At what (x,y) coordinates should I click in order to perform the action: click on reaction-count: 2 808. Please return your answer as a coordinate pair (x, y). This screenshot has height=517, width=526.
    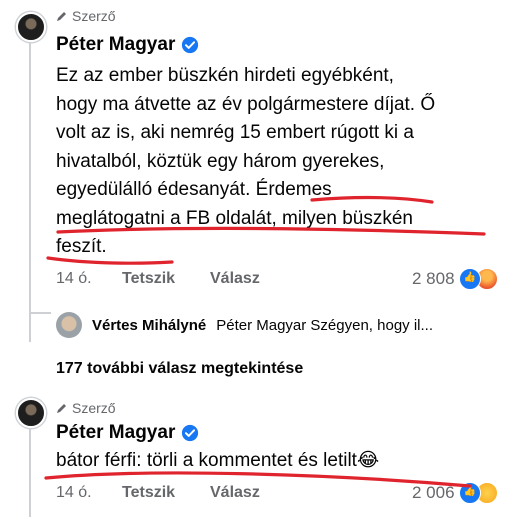
    Looking at the image, I should click on (433, 278).